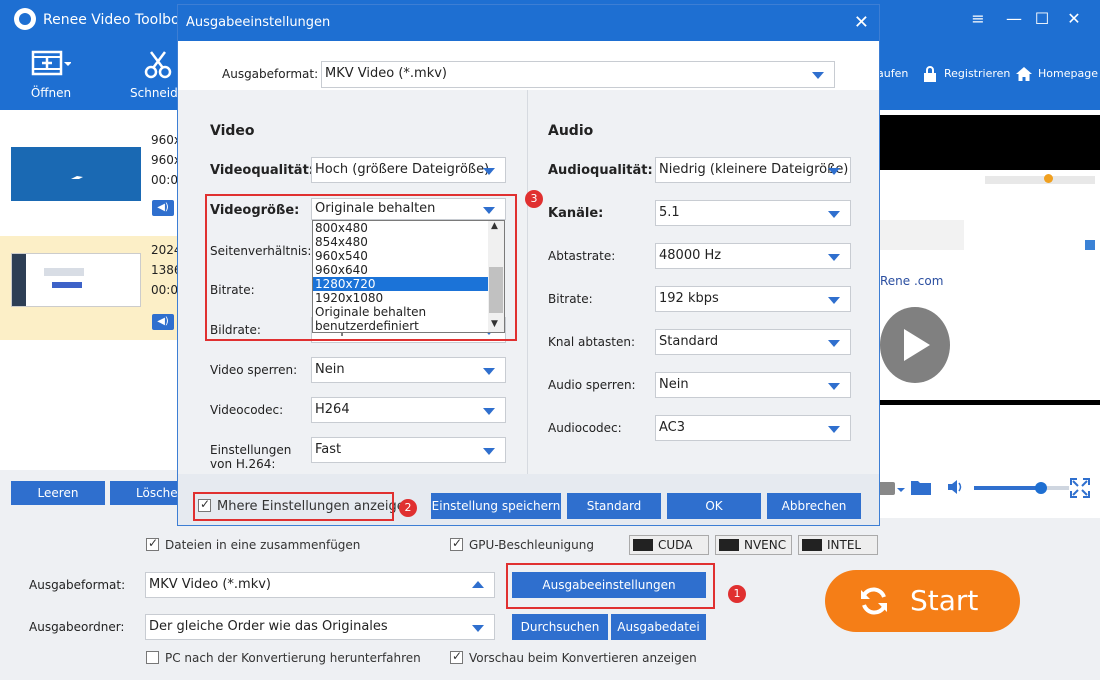 This screenshot has width=1100, height=680. Describe the element at coordinates (892, 73) in the screenshot. I see `buy-link: aufen` at that location.